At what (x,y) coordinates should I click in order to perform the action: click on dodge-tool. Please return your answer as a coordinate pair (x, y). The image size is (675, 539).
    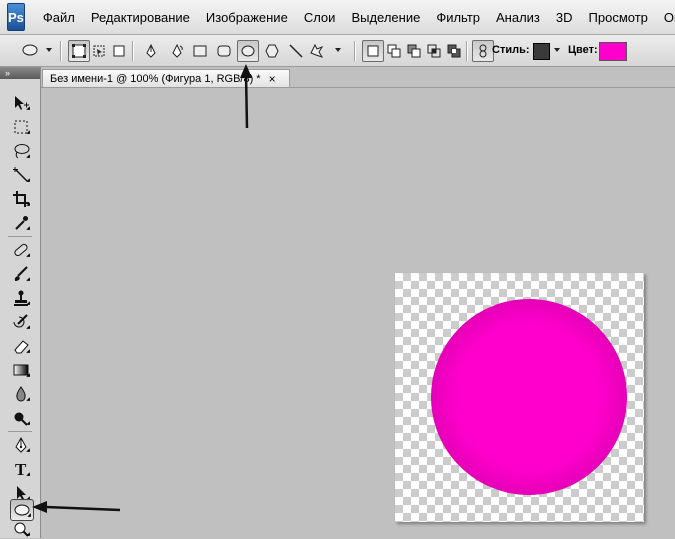
    Looking at the image, I should click on (21, 418).